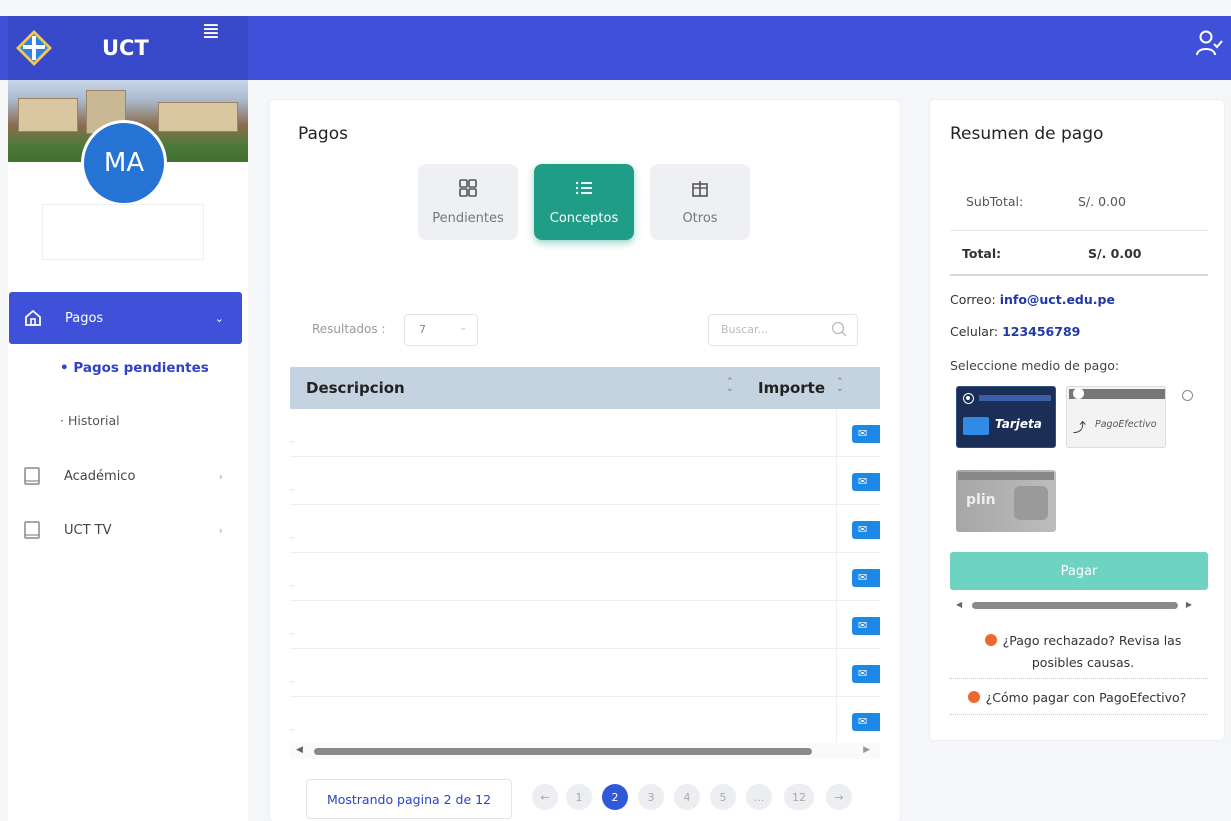  Describe the element at coordinates (441, 330) in the screenshot. I see `results-select: 7 ⌄` at that location.